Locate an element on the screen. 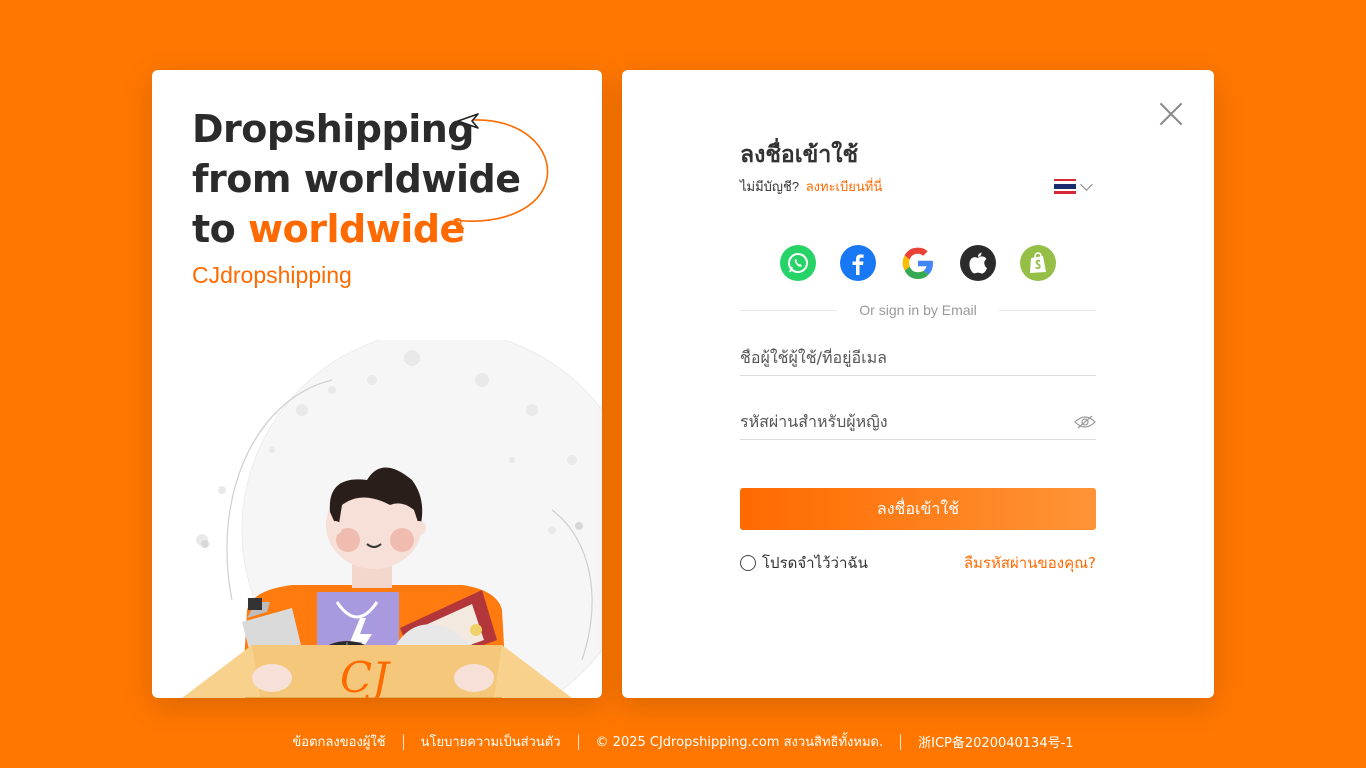  divider-text: Or sign in by Email is located at coordinates (918, 310).